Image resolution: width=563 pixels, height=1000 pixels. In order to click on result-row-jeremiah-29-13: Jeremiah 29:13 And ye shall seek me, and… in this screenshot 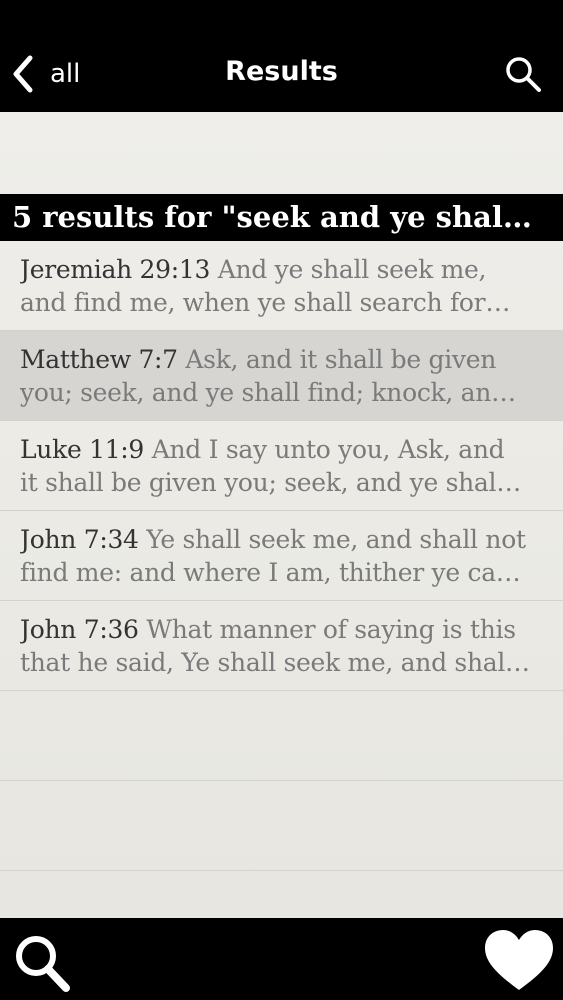, I will do `click(281, 286)`.